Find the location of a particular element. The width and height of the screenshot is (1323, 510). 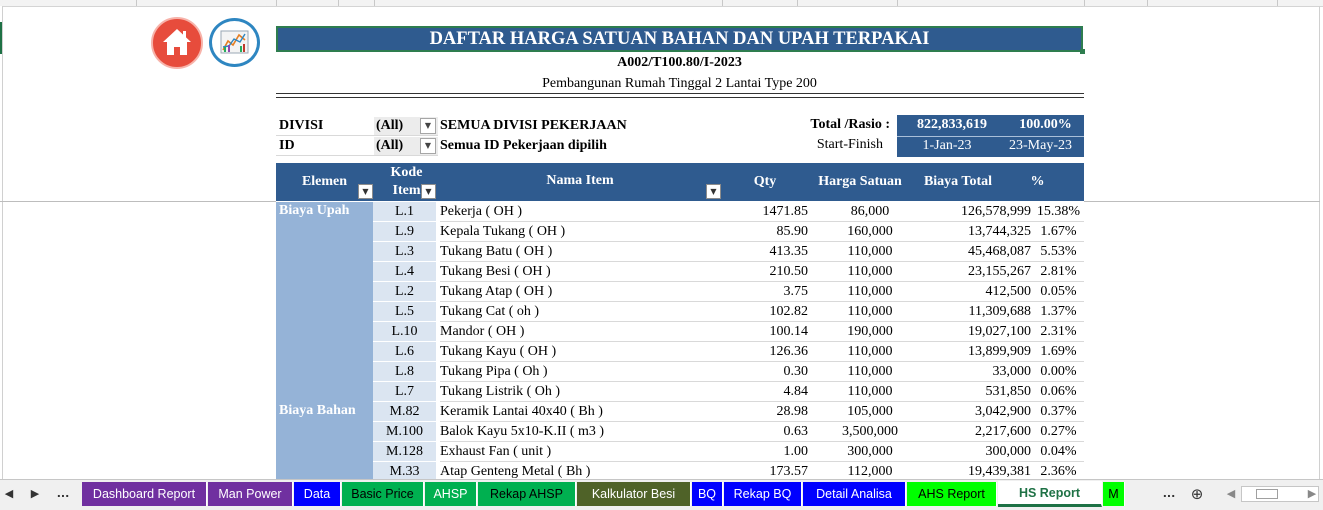

cell-kode: L.7 is located at coordinates (404, 392).